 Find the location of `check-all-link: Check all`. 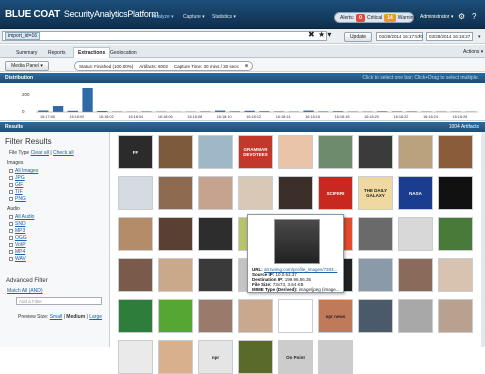

check-all-link: Check all is located at coordinates (63, 153).